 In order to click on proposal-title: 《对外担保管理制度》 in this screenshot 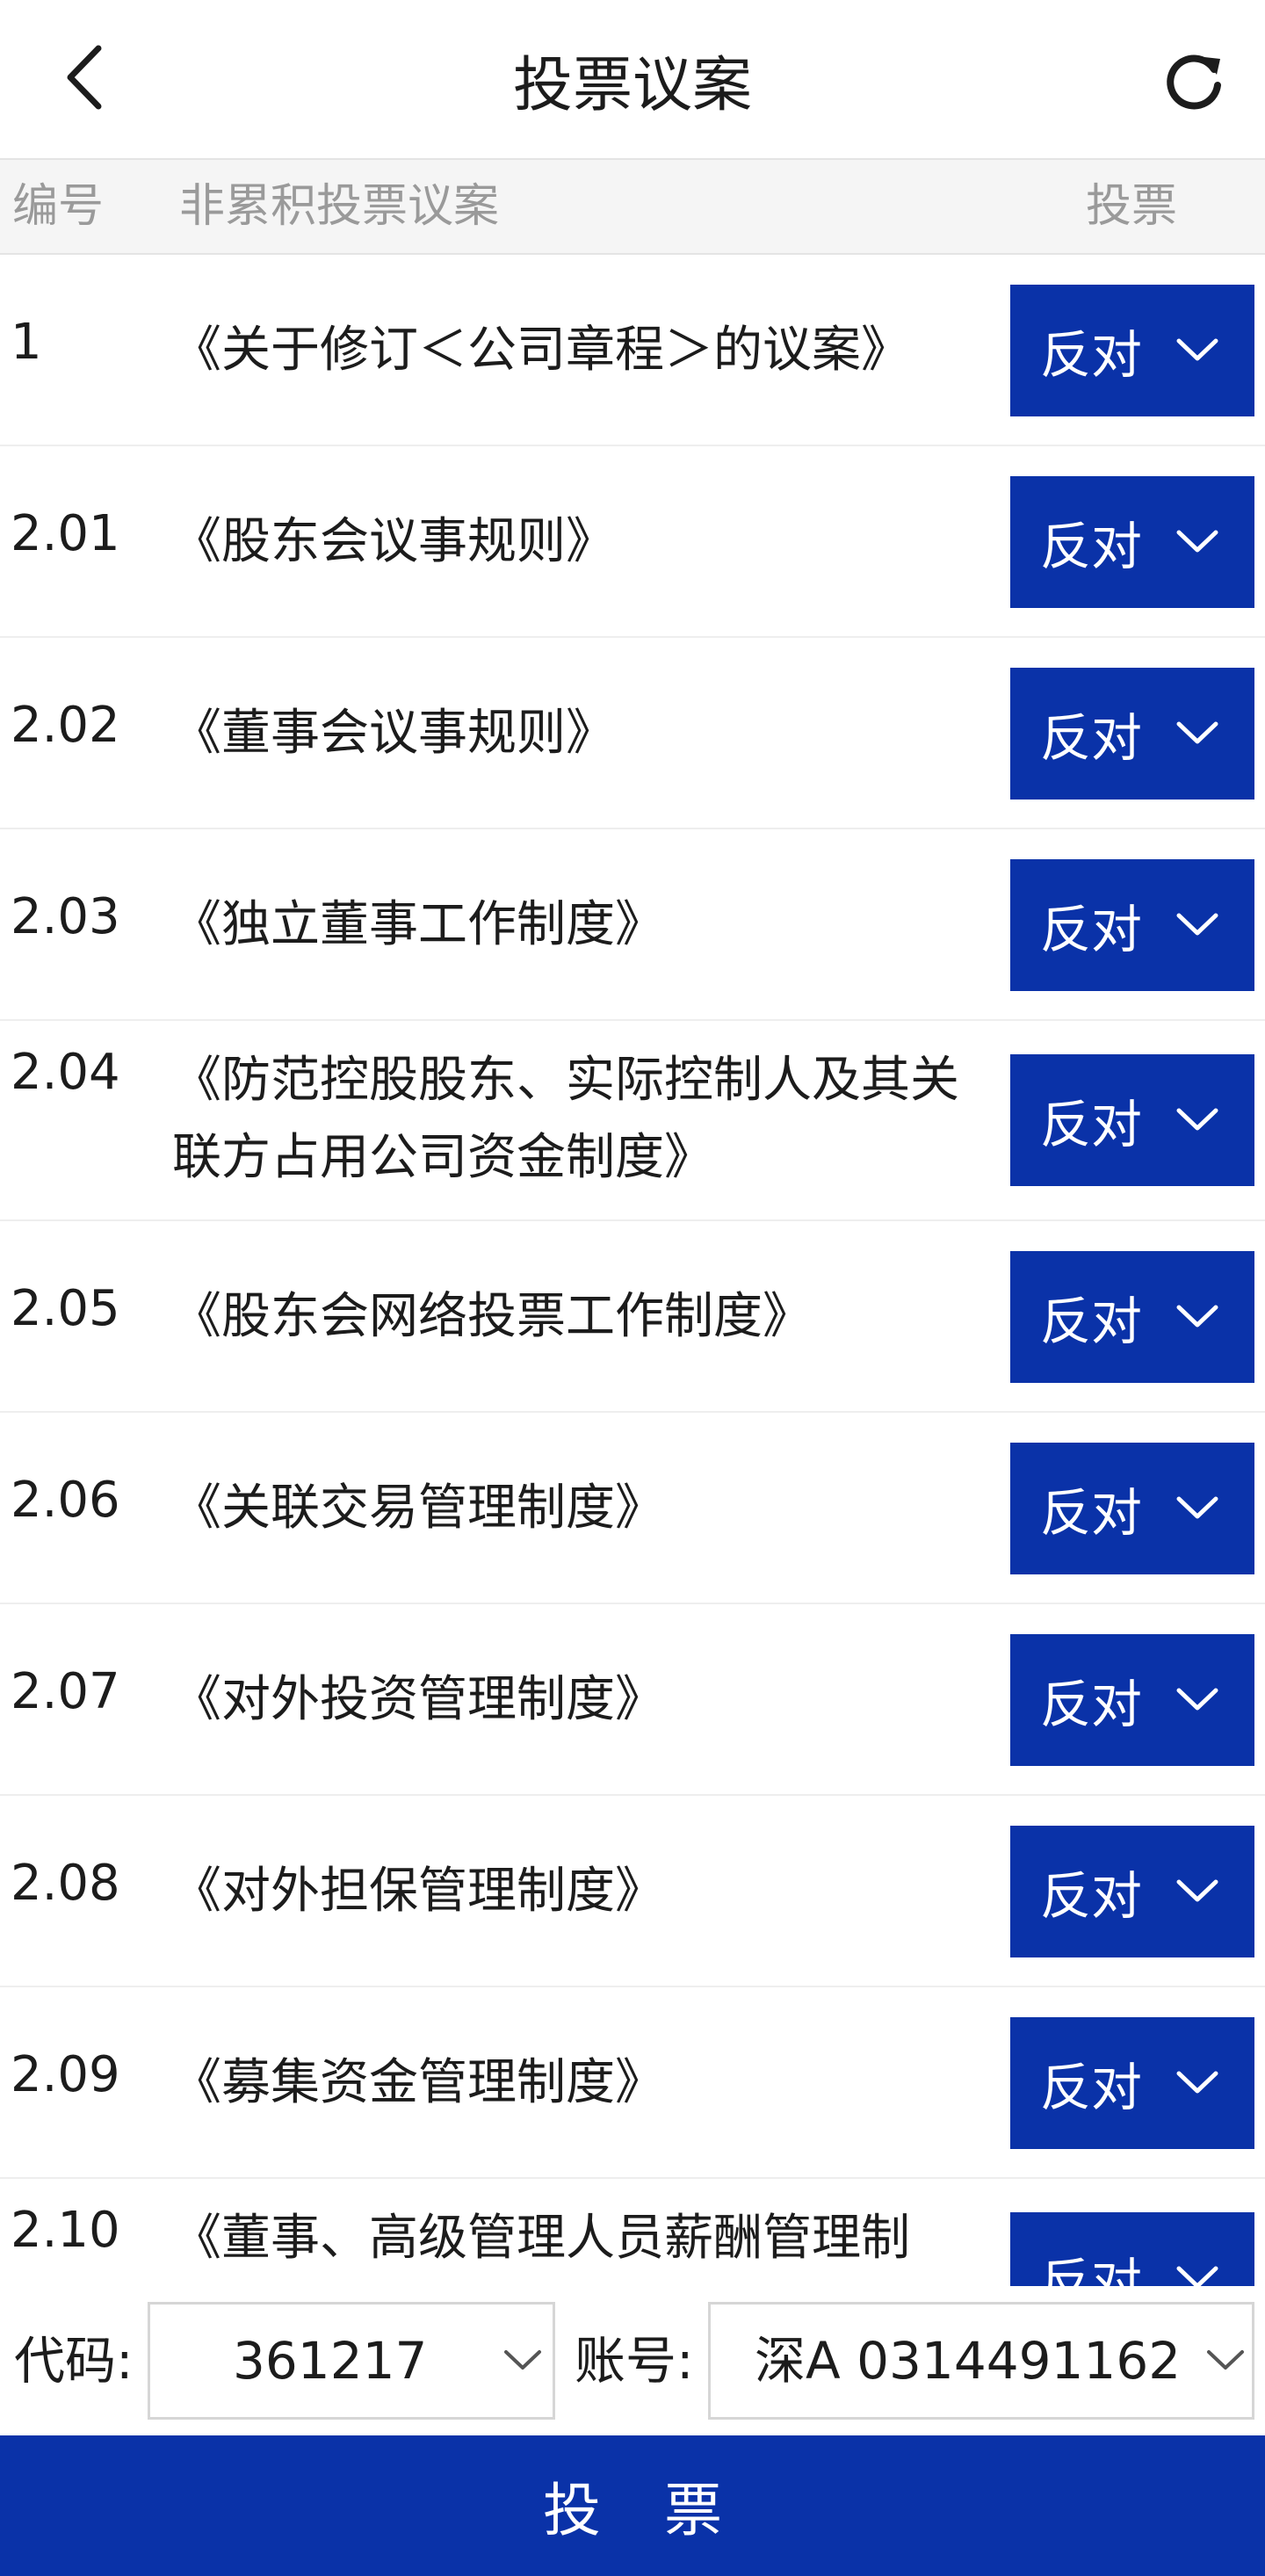, I will do `click(418, 1891)`.